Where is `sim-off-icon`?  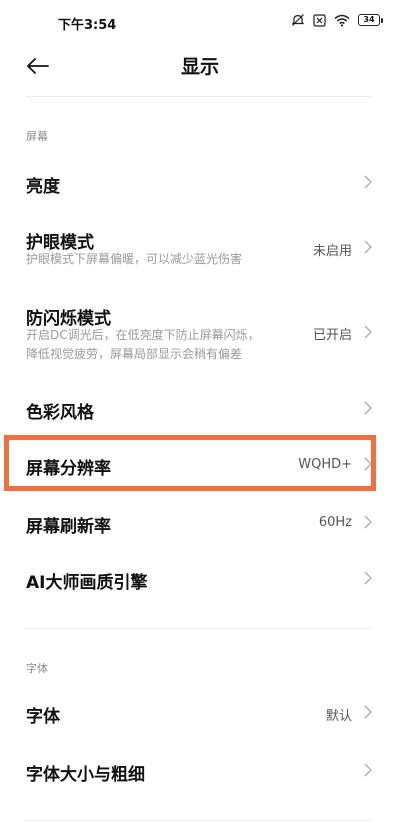 sim-off-icon is located at coordinates (319, 20).